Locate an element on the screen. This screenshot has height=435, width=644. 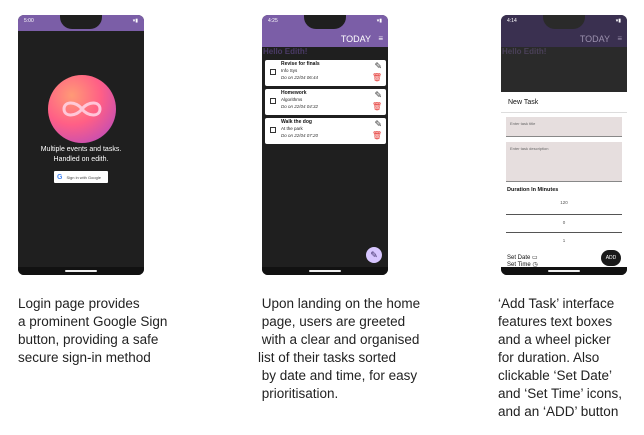
tagline-line-2: Handled on edith. is located at coordinates (81, 159).